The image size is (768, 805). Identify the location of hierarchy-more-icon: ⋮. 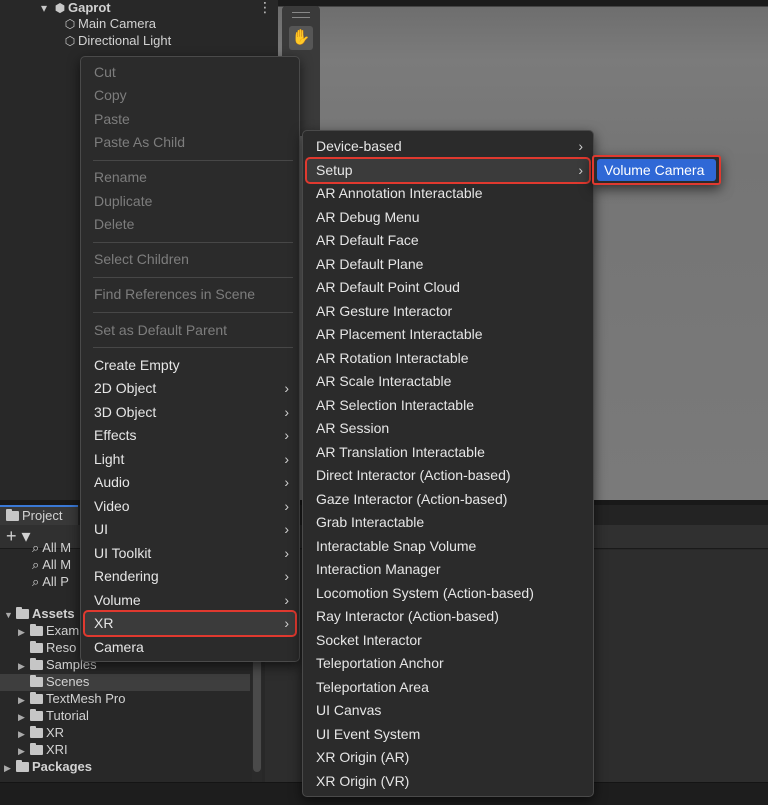
(265, 8).